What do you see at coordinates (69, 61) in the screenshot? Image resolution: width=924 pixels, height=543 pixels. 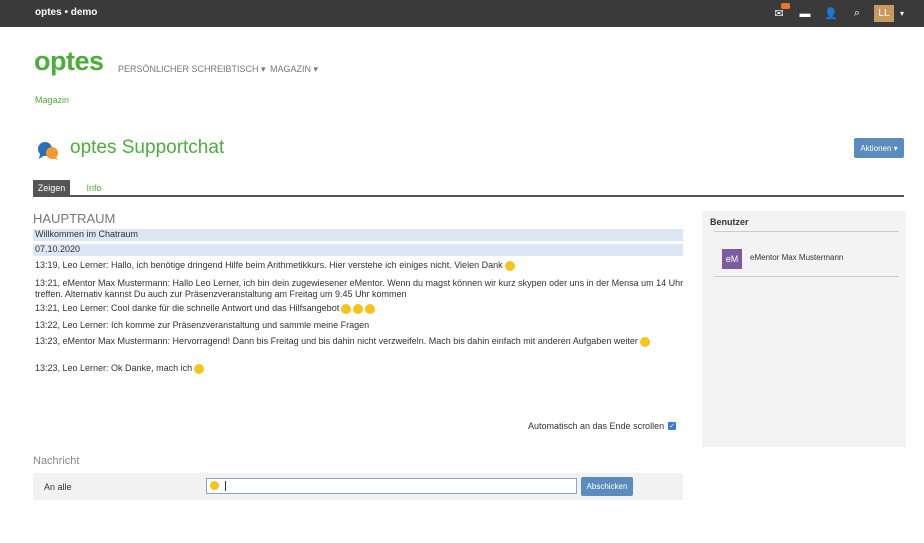 I see `optes-logo: optes` at bounding box center [69, 61].